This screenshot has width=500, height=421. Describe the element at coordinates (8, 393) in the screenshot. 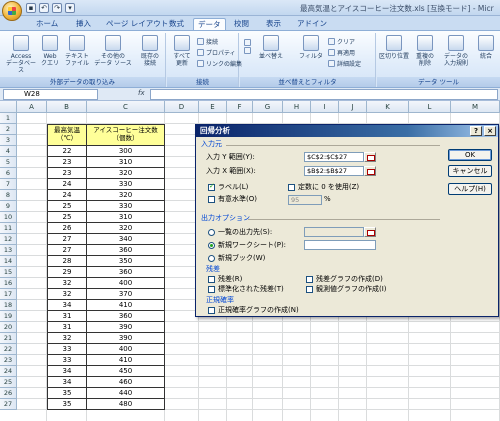

I see `row-header-26: 26` at that location.